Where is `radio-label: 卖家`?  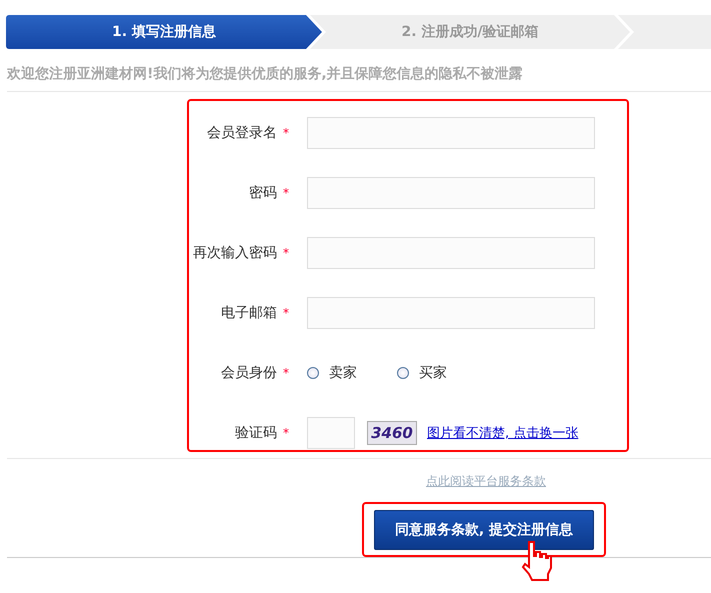 radio-label: 卖家 is located at coordinates (343, 373).